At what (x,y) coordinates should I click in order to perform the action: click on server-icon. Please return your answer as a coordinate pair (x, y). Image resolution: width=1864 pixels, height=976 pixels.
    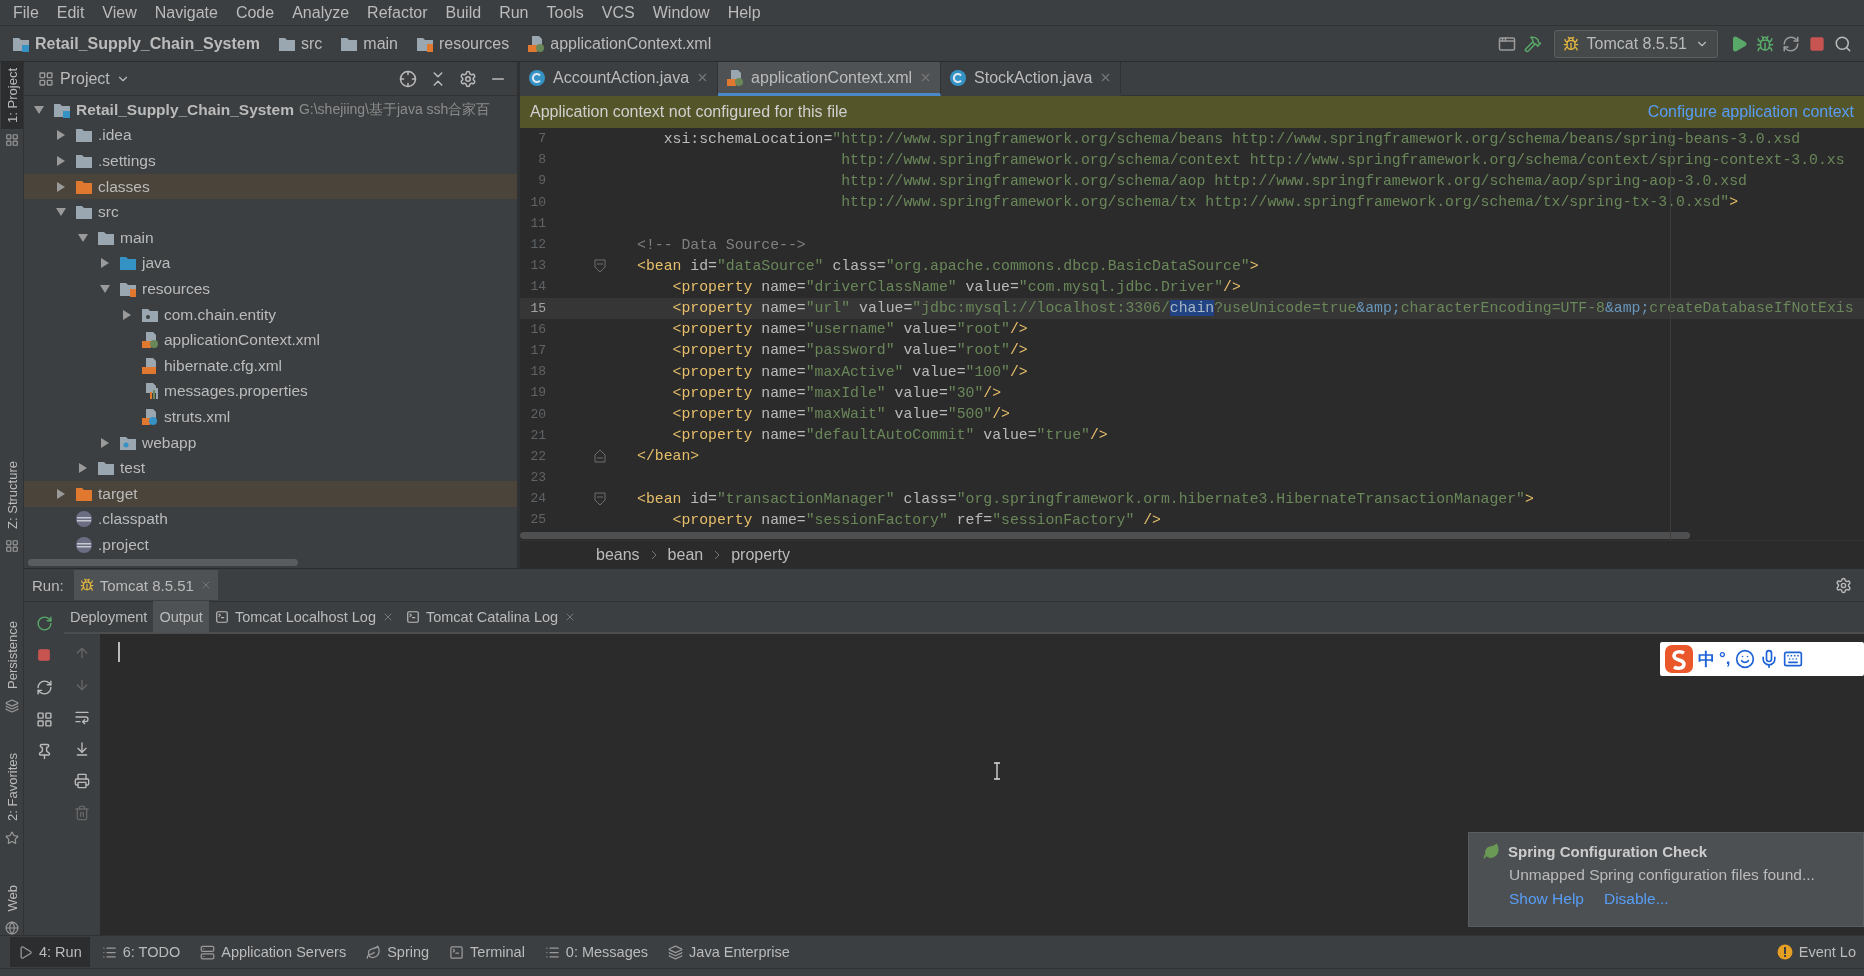
    Looking at the image, I should click on (208, 952).